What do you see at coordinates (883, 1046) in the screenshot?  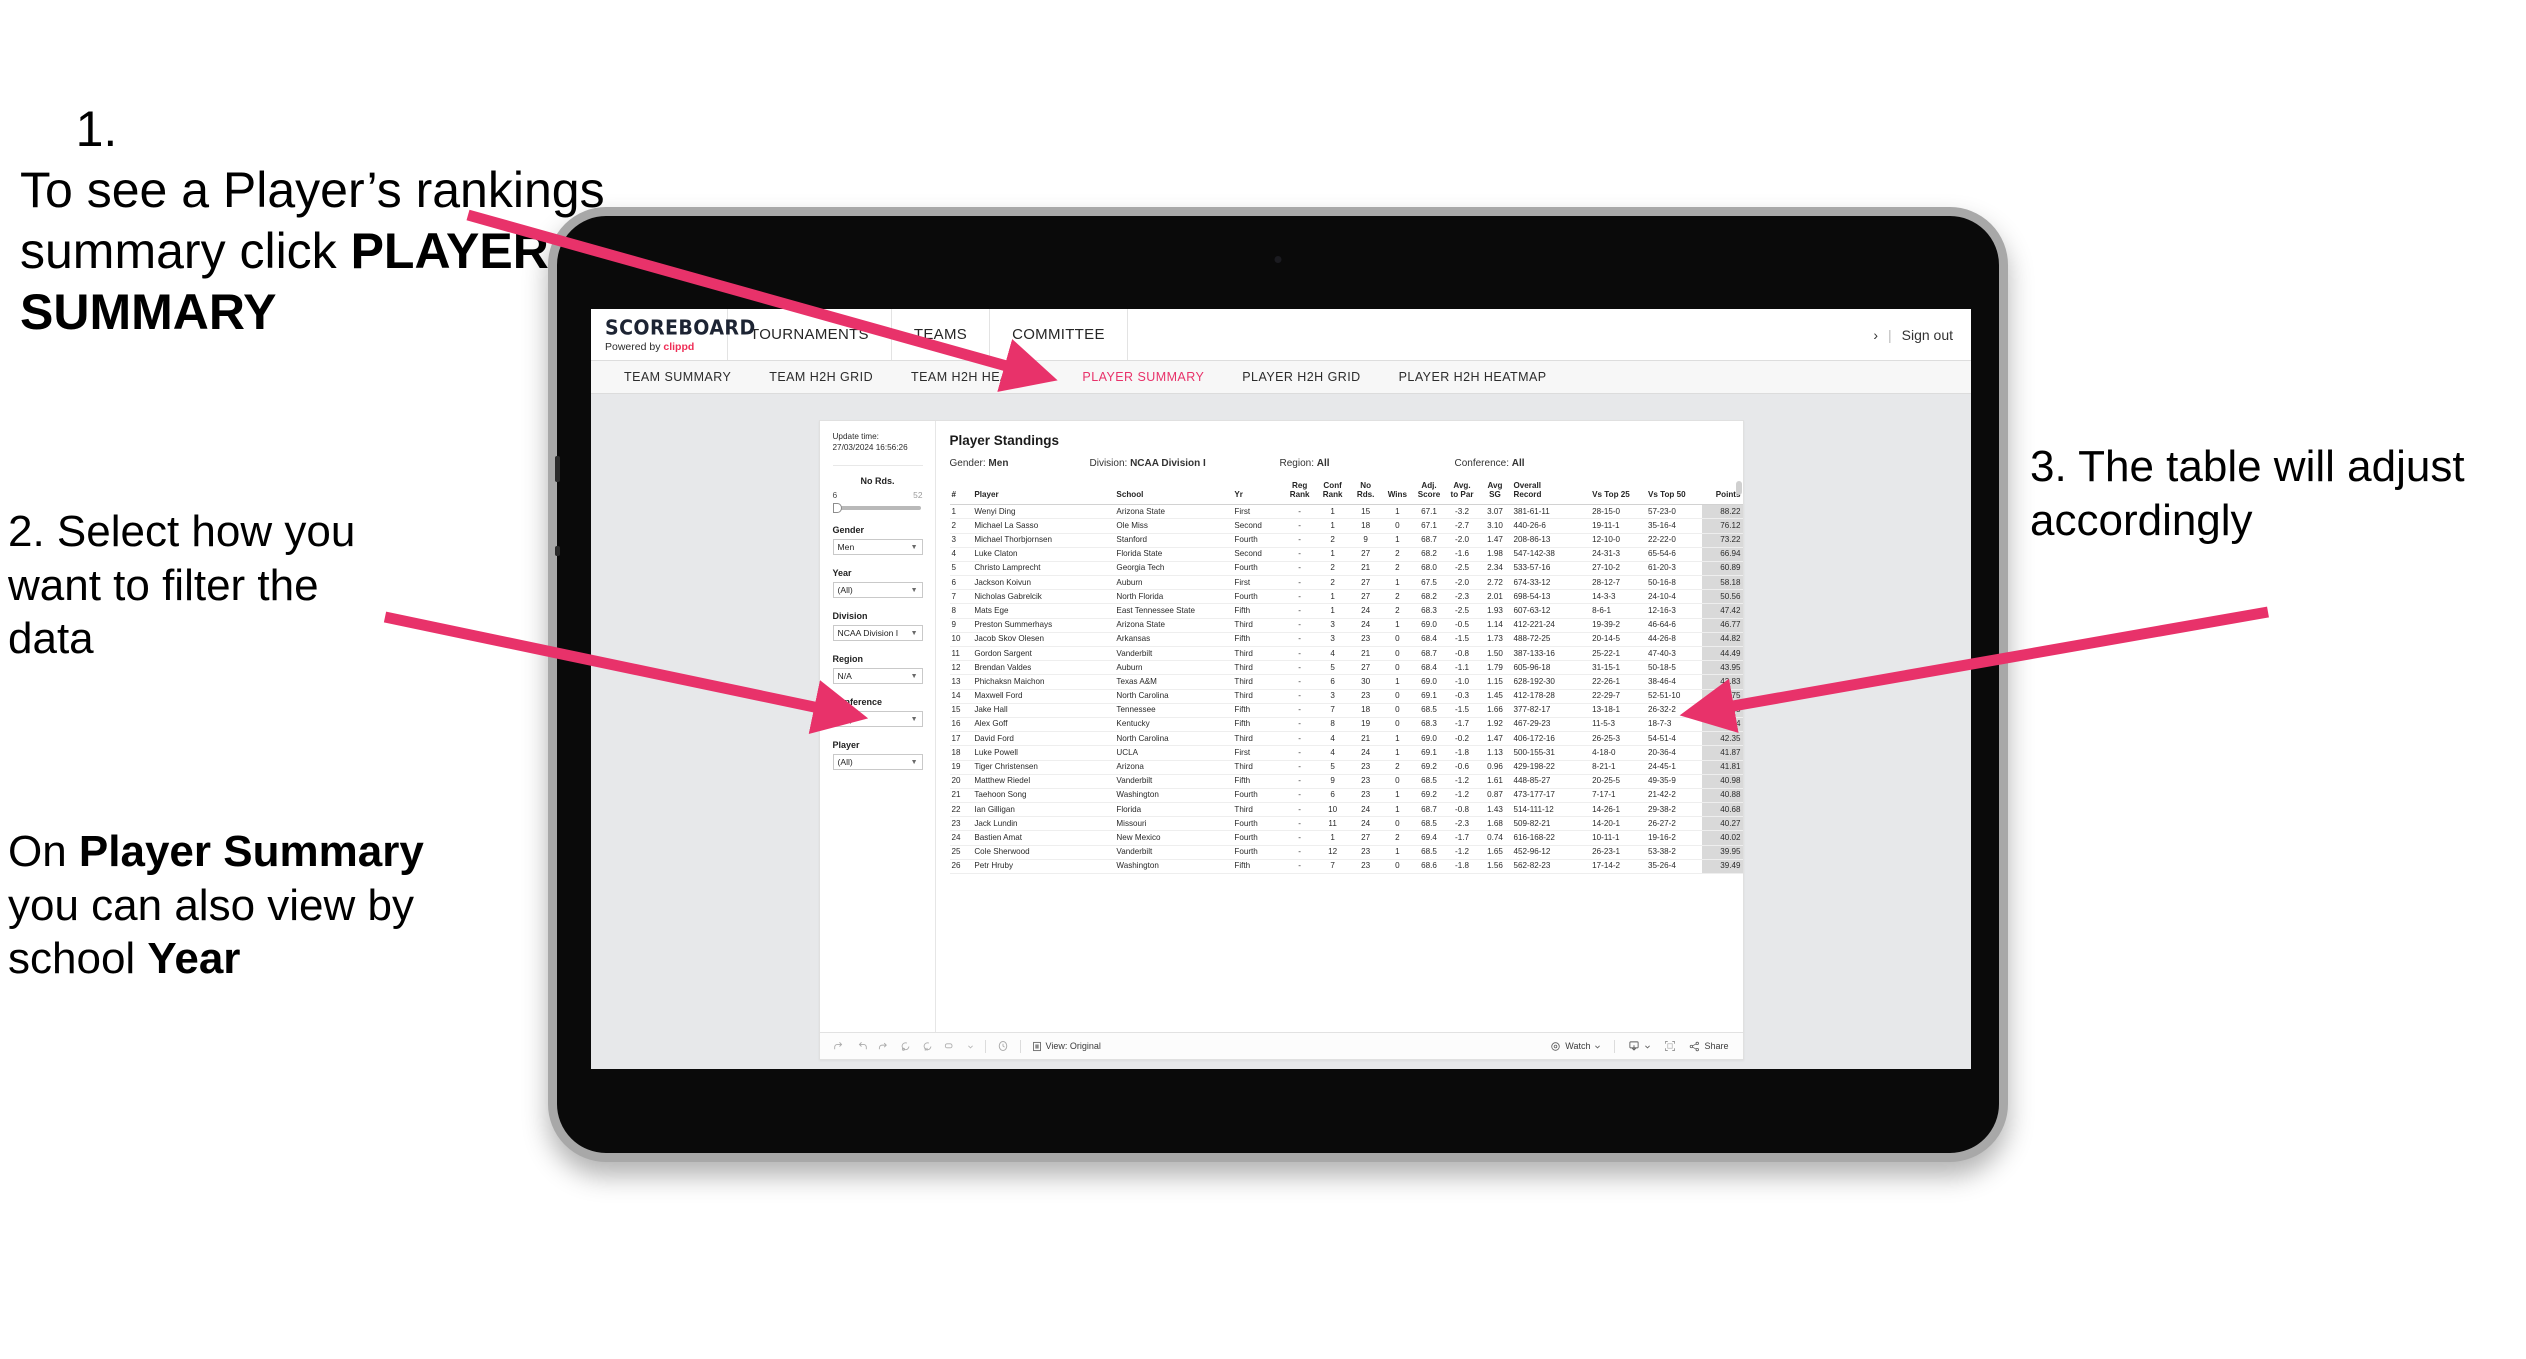 I see `revert-icon` at bounding box center [883, 1046].